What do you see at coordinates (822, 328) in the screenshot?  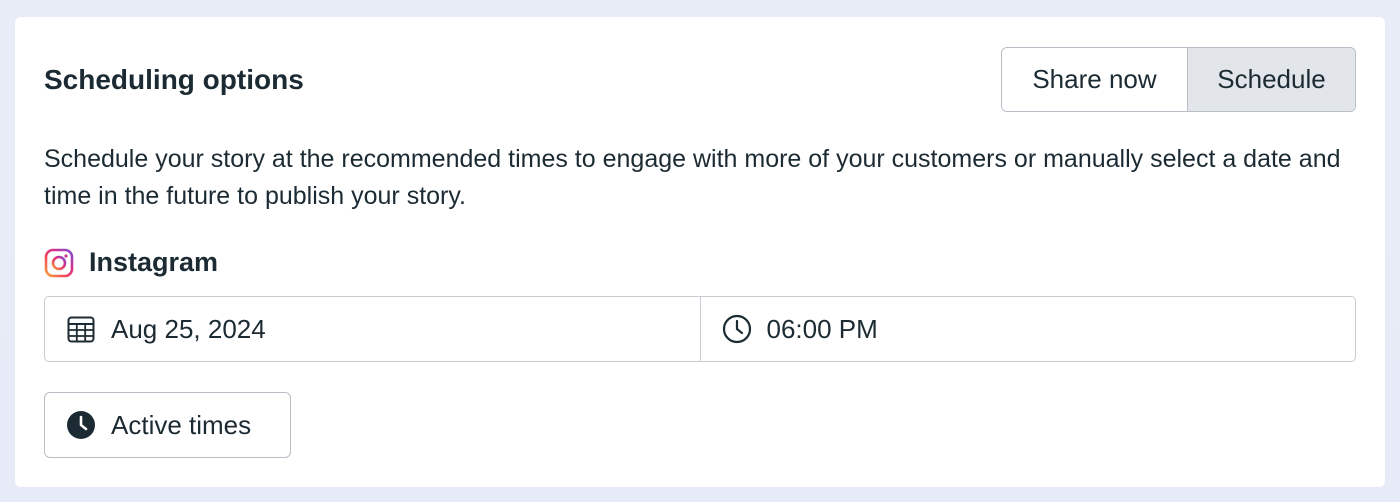 I see `time-value: 06:00 PM` at bounding box center [822, 328].